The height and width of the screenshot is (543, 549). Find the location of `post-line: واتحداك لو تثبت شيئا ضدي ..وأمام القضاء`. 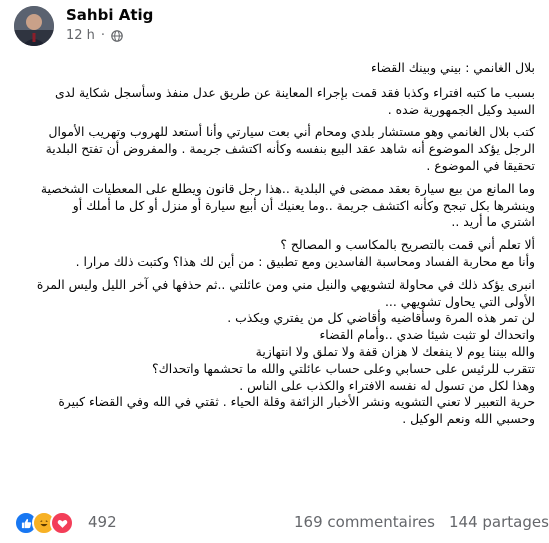

post-line: واتحداك لو تثبت شيئا ضدي ..وأمام القضاء is located at coordinates (427, 335).